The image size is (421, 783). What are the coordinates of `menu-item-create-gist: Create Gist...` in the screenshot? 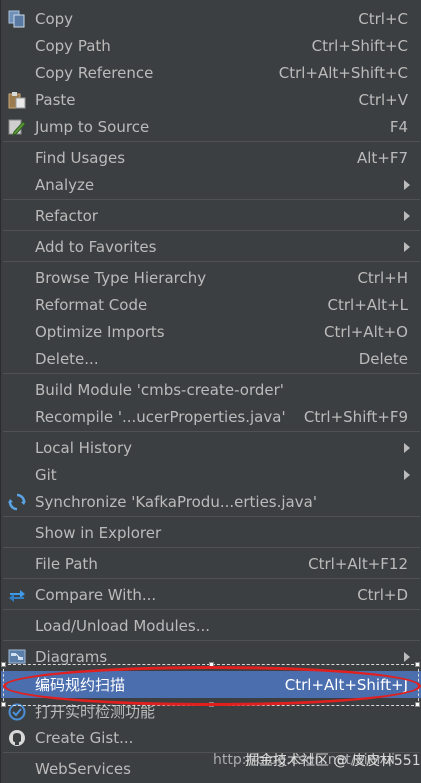 It's located at (211, 737).